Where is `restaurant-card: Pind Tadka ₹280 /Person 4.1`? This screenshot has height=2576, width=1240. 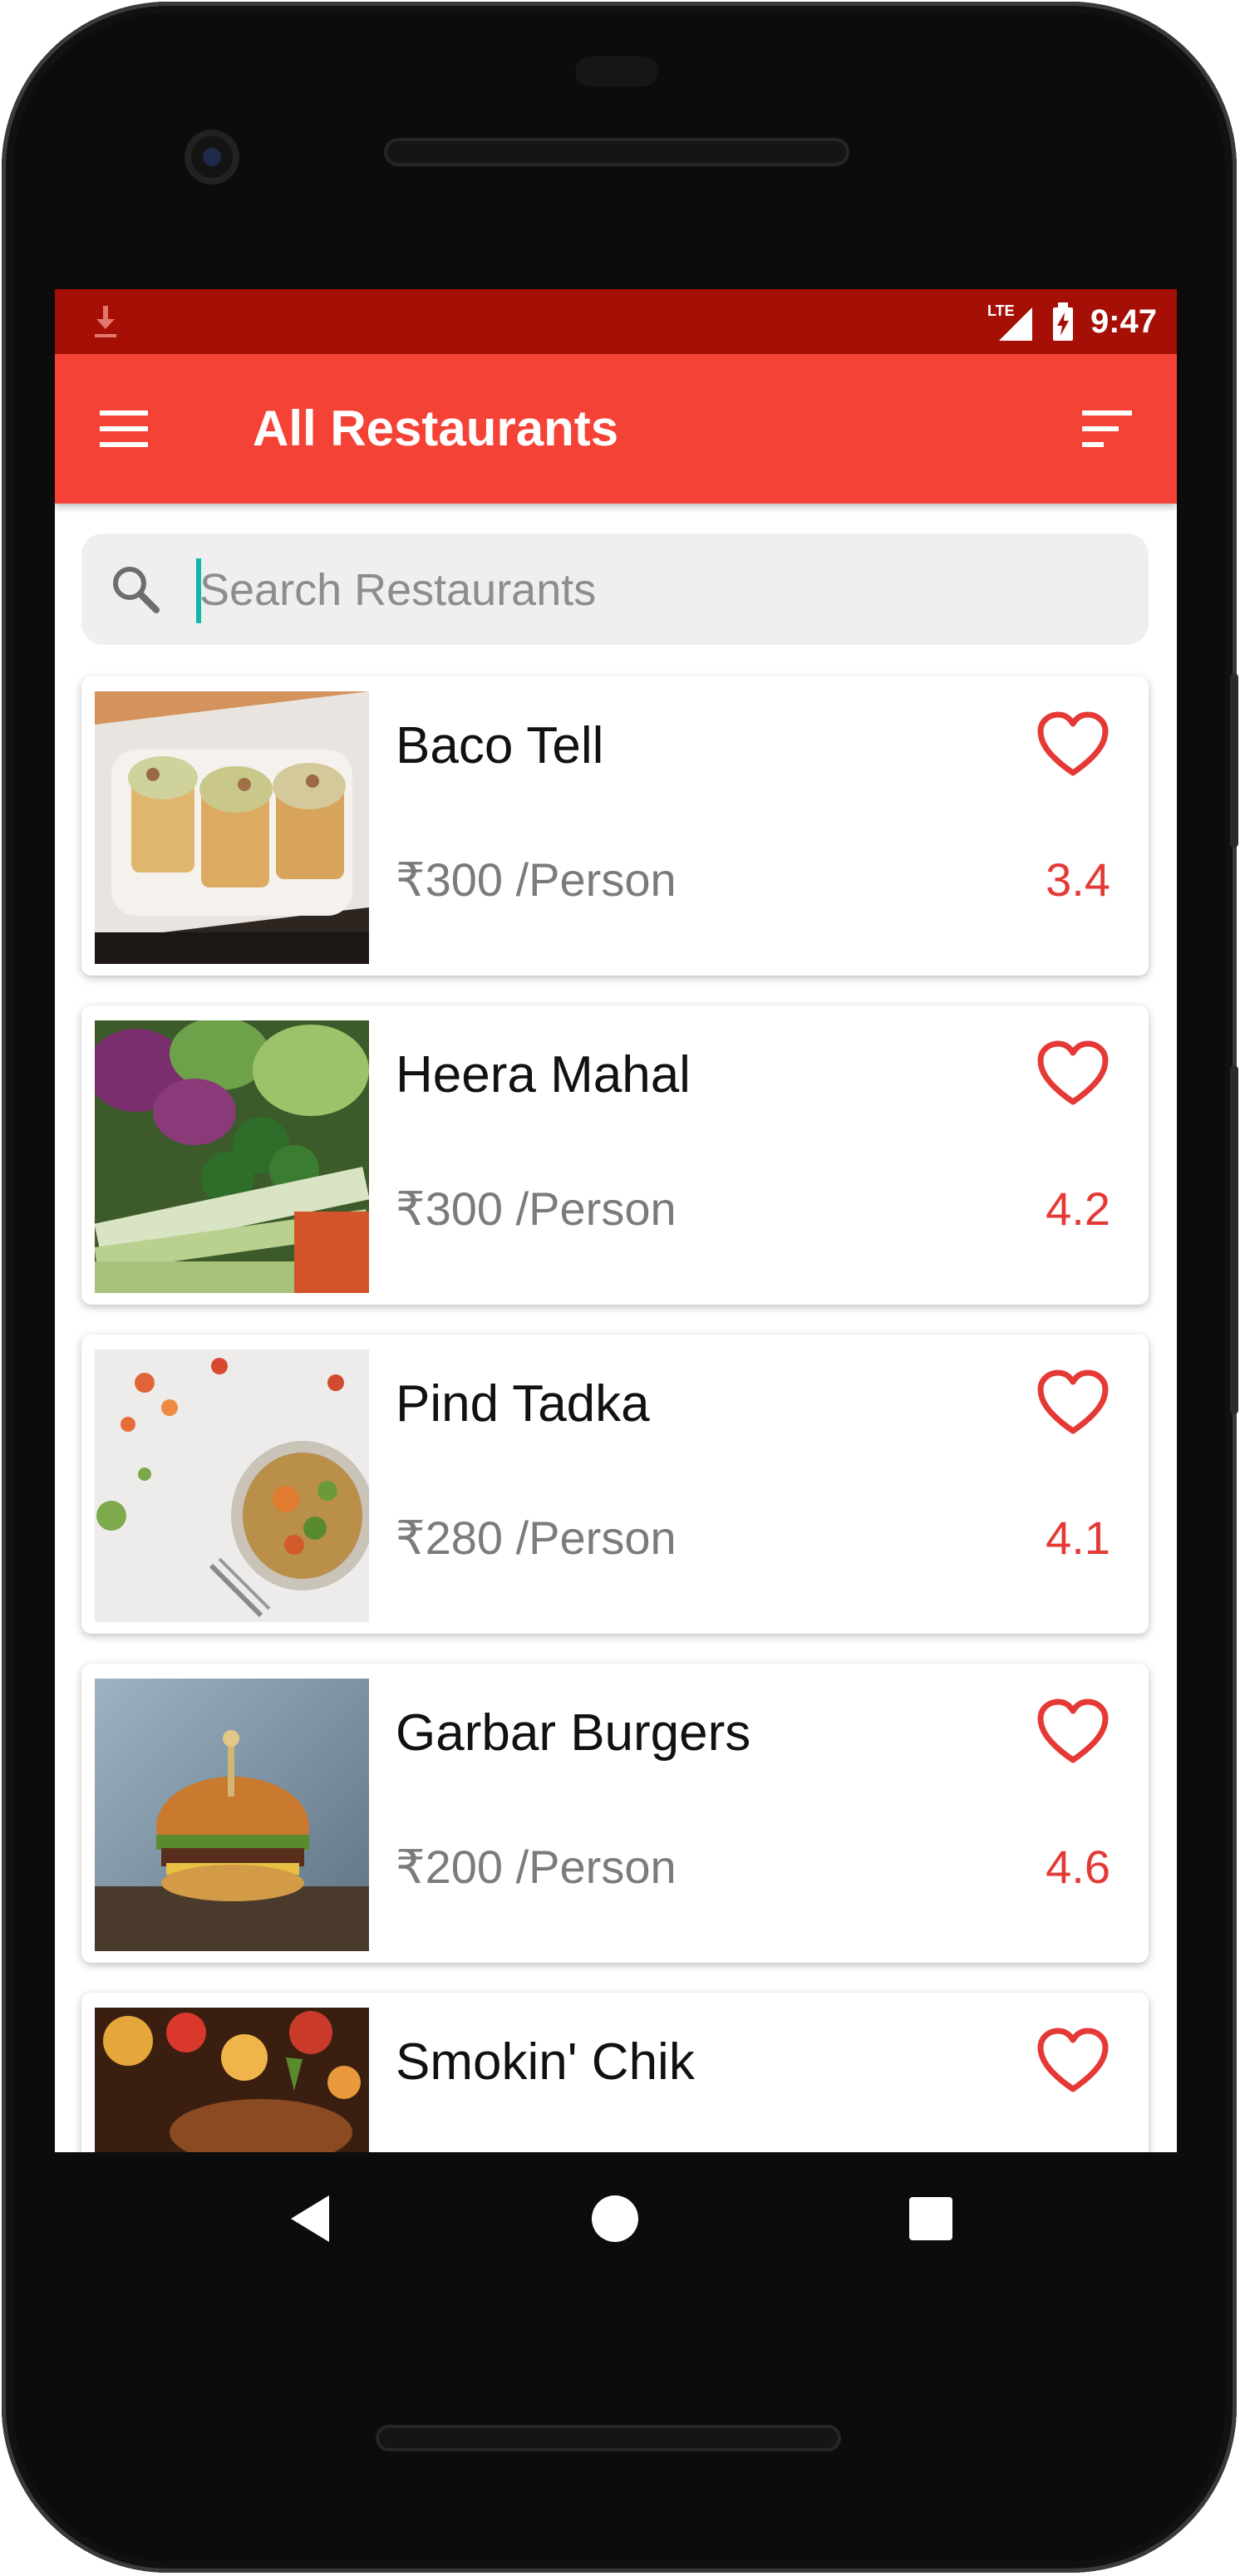
restaurant-card: Pind Tadka ₹280 /Person 4.1 is located at coordinates (615, 1484).